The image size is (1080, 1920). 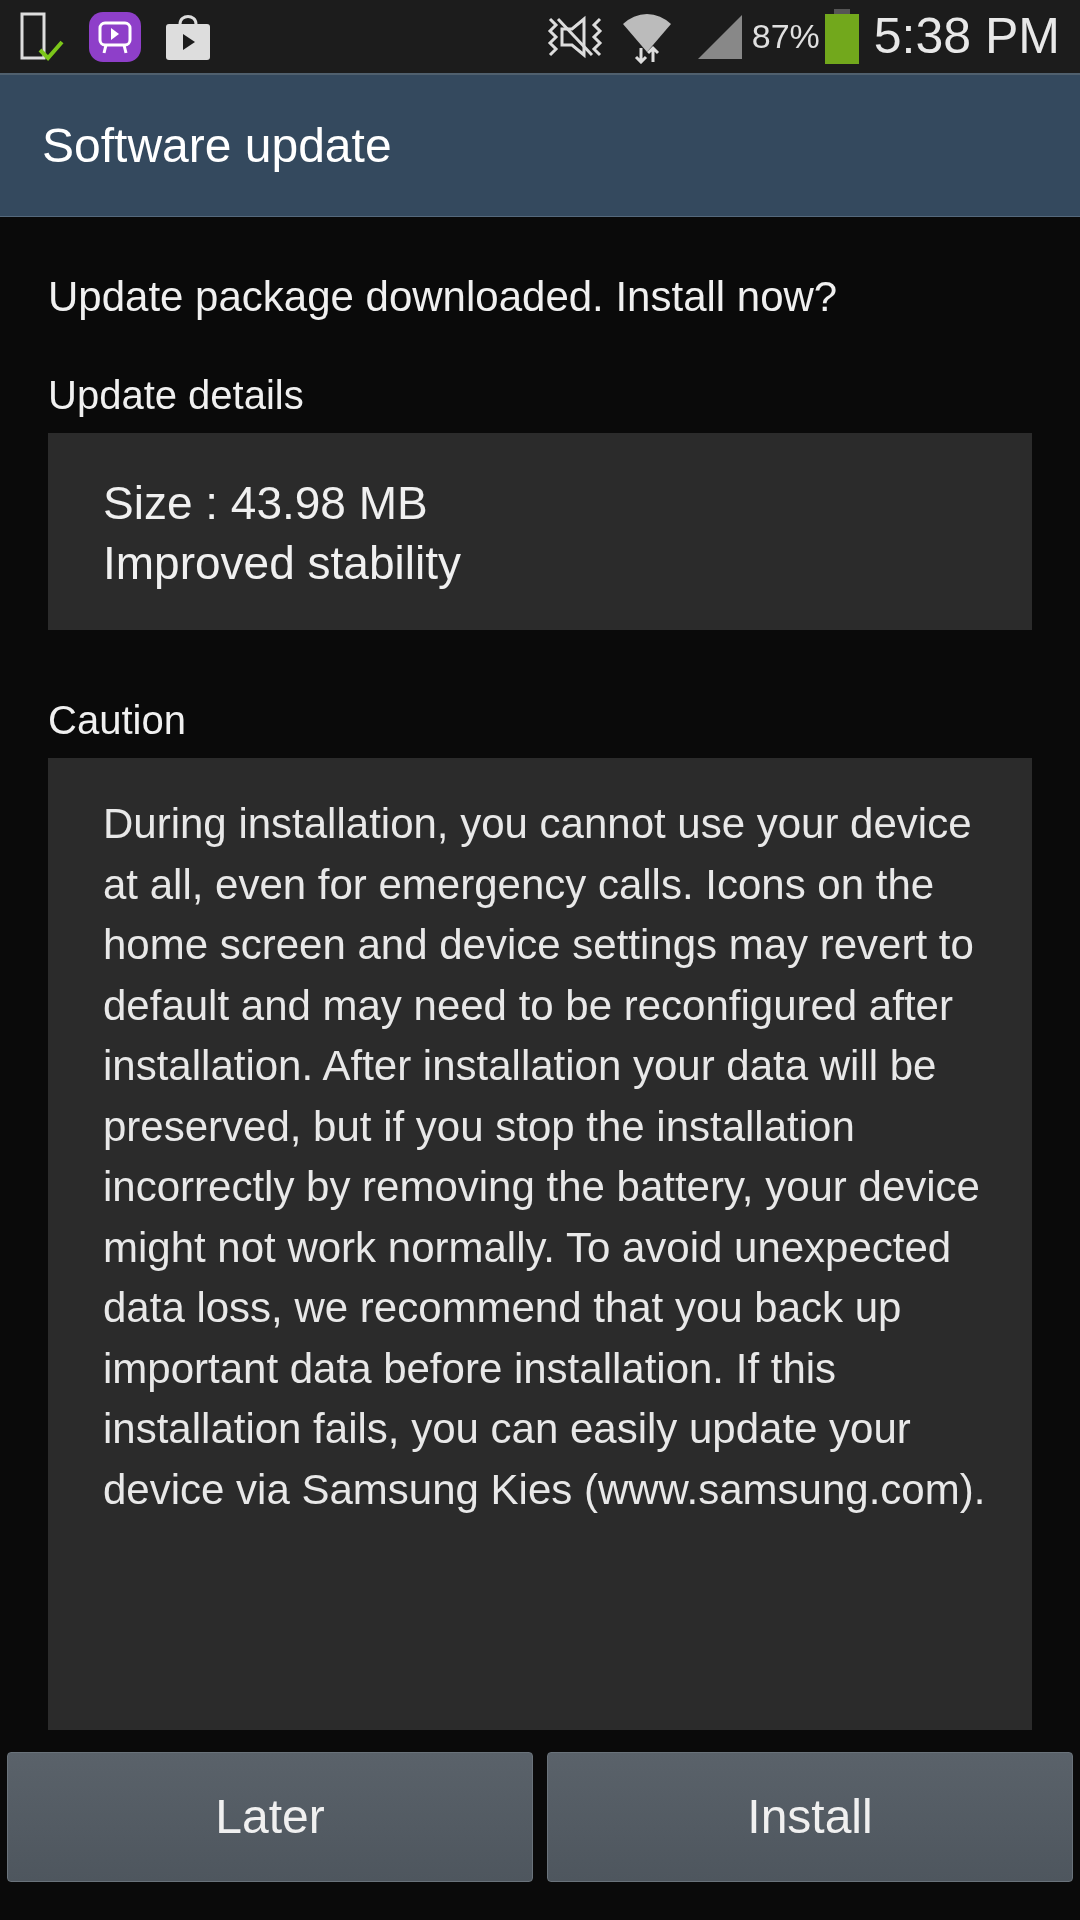 I want to click on detail-line: Size : 43.98 MB, so click(x=266, y=503).